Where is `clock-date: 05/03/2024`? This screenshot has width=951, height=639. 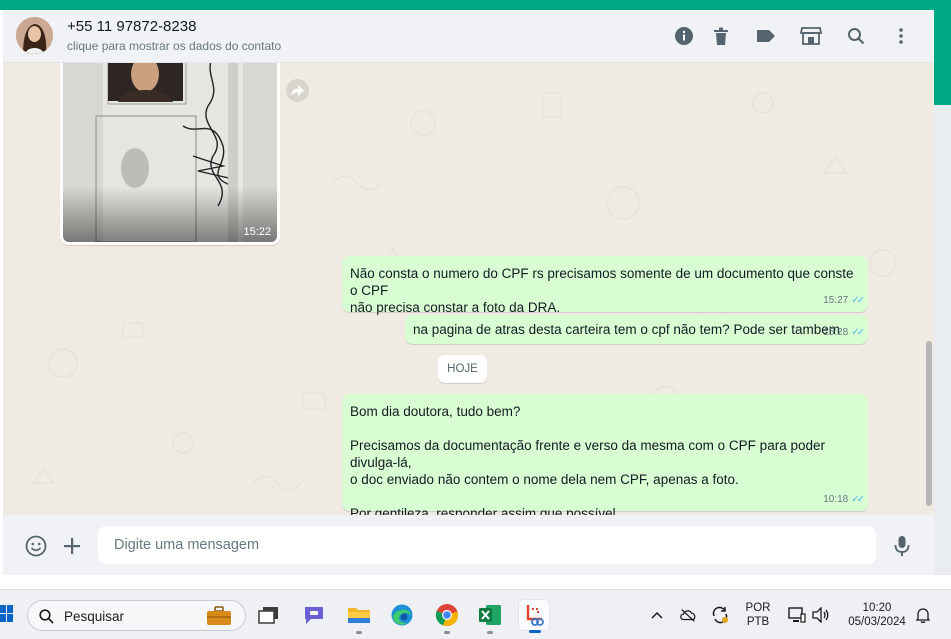 clock-date: 05/03/2024 is located at coordinates (877, 622).